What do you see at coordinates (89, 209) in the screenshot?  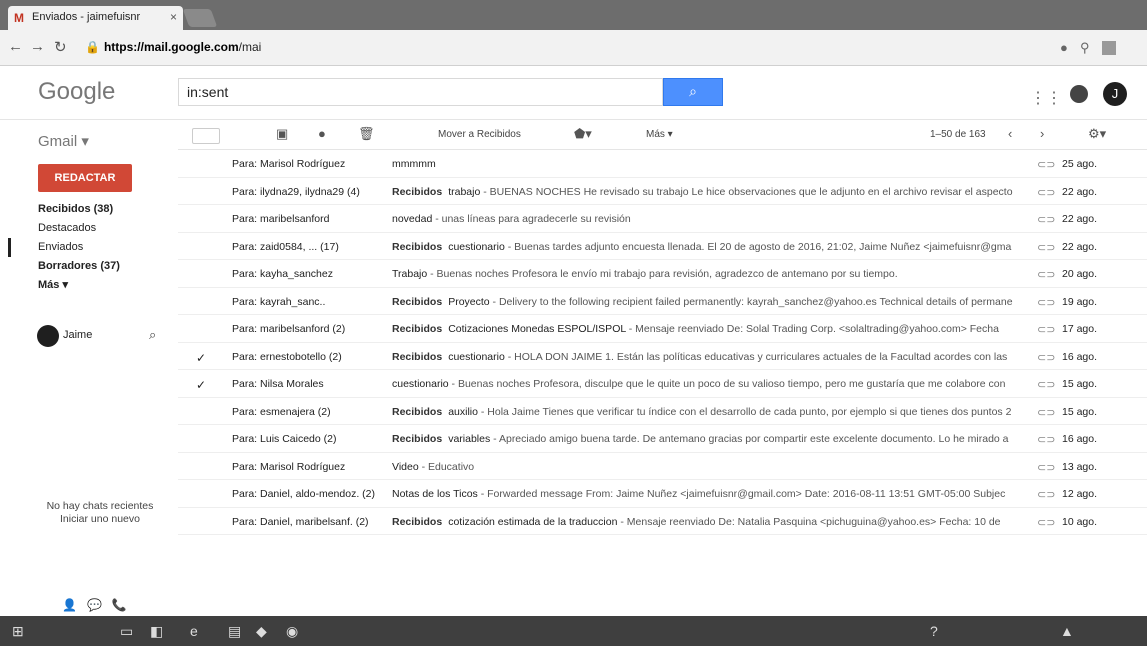 I see `sidebar-item-0: Recibidos (38)` at bounding box center [89, 209].